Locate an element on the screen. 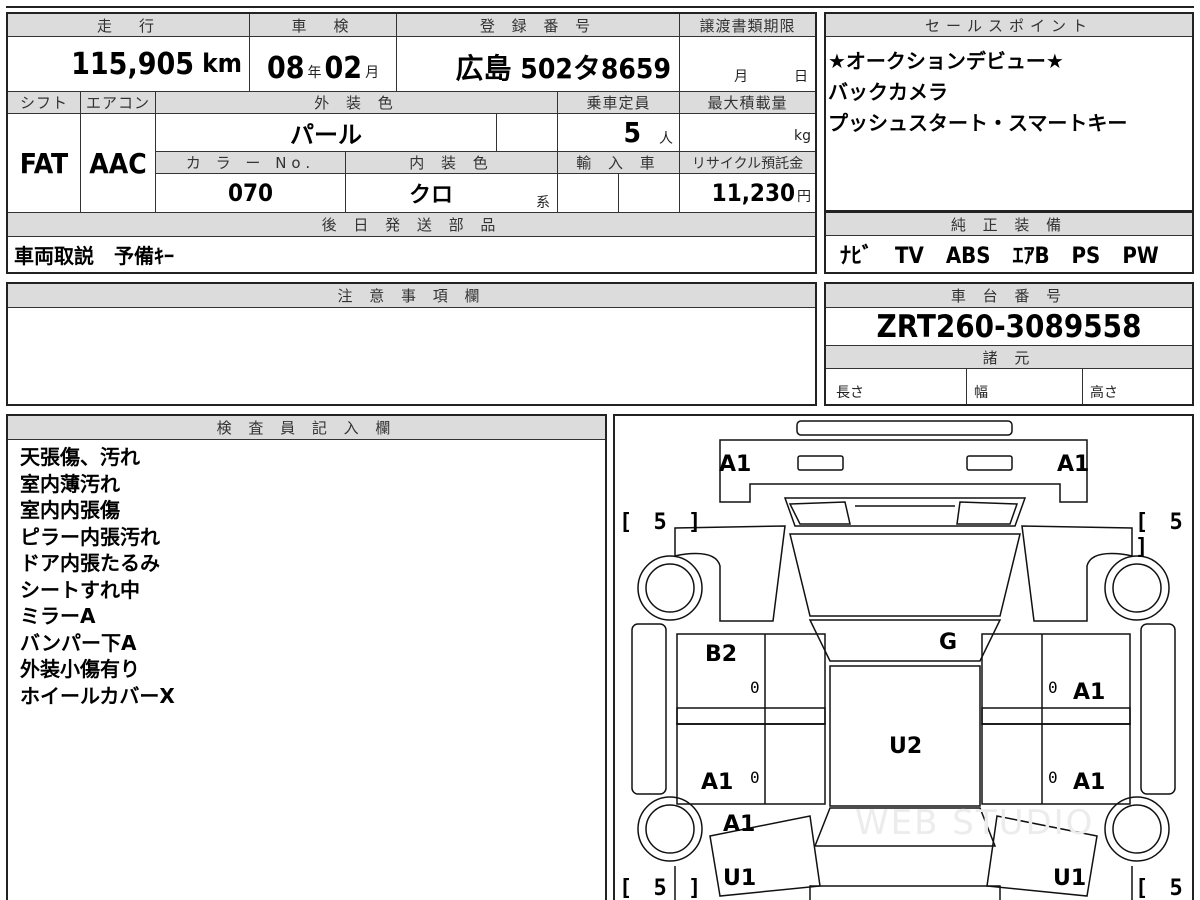  capacity-header: 乗車定員 is located at coordinates (618, 102).